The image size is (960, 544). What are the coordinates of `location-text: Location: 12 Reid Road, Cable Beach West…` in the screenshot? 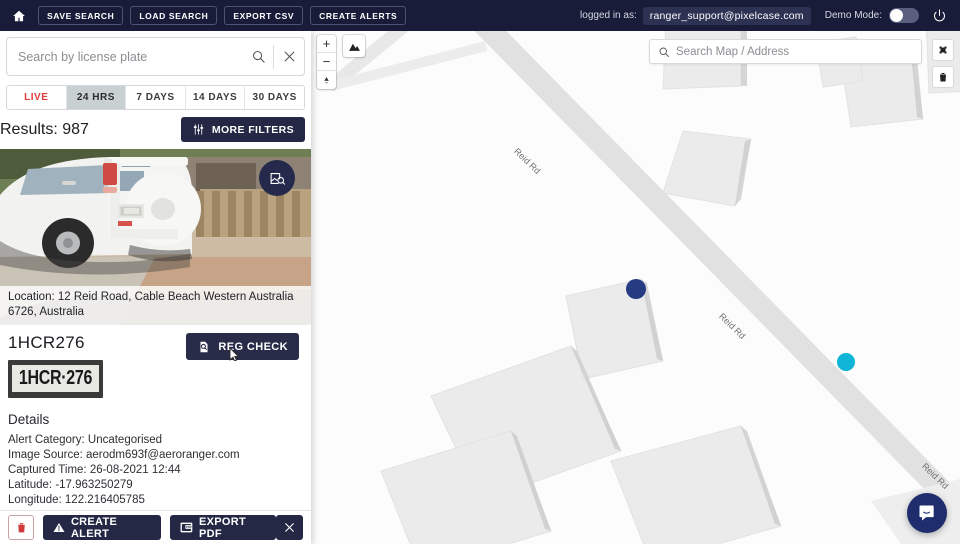 It's located at (155, 305).